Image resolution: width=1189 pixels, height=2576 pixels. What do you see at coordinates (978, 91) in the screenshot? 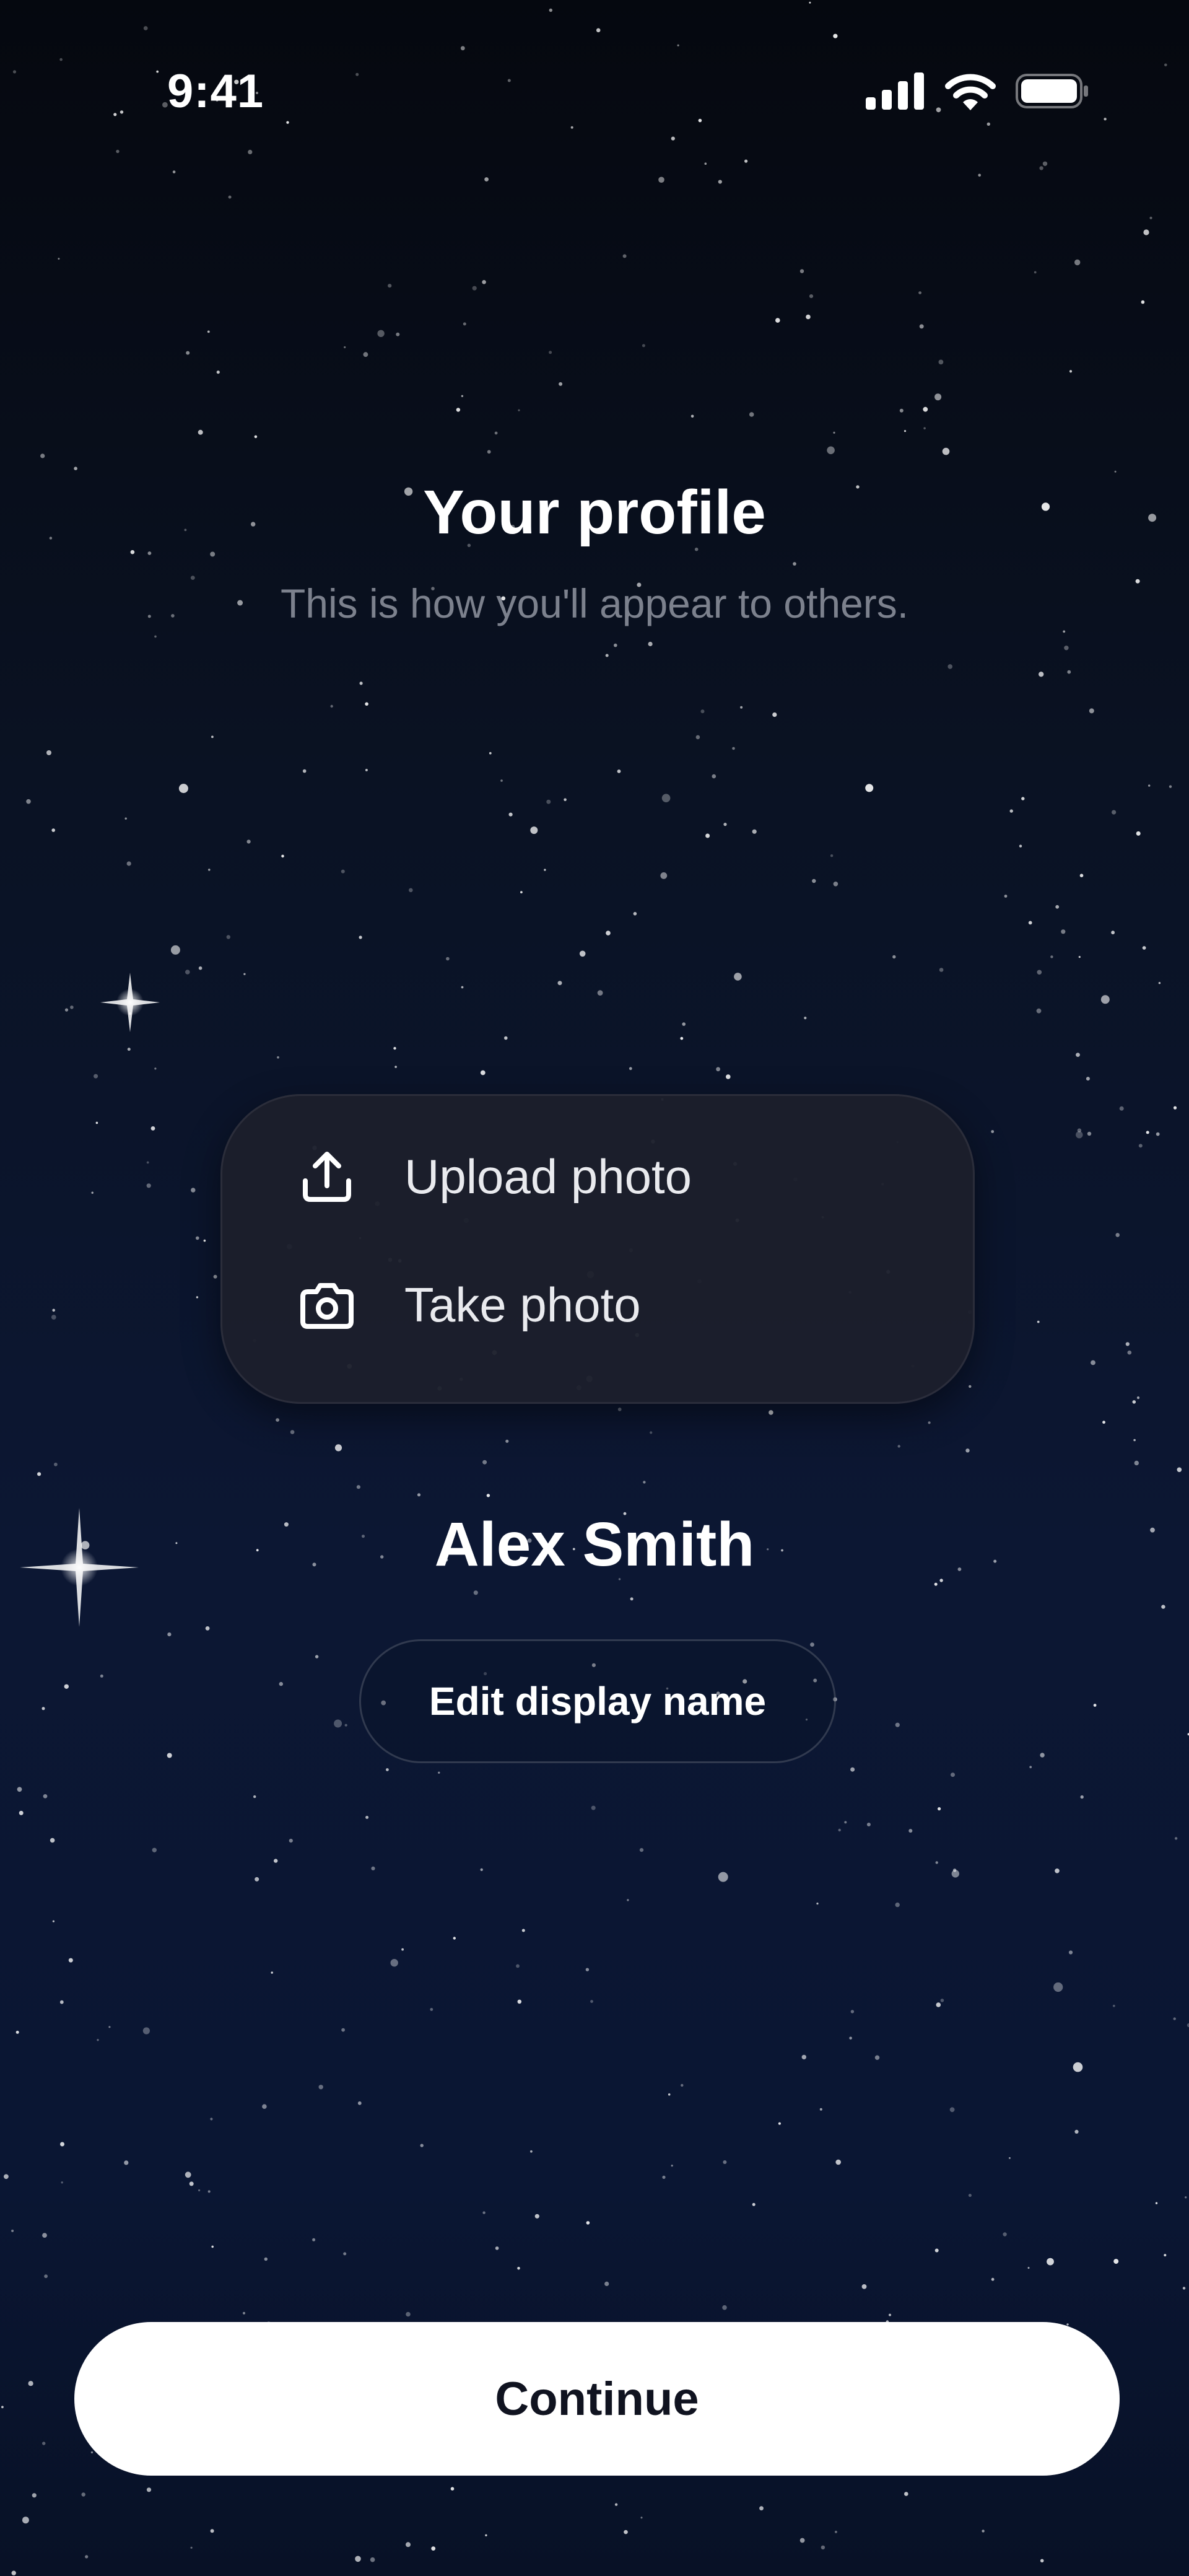
I see `status-icons` at bounding box center [978, 91].